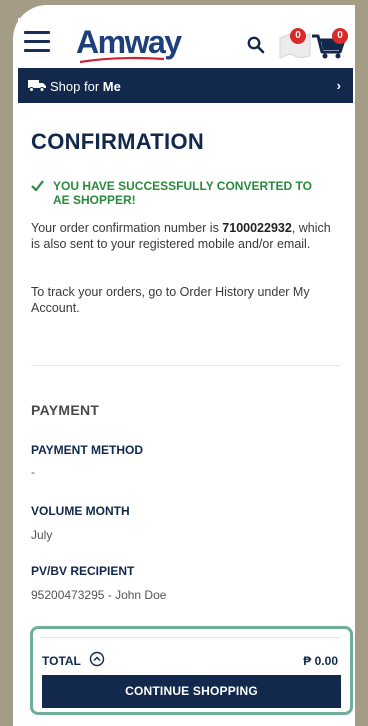  What do you see at coordinates (111, 86) in the screenshot?
I see `shop-for-target: Me` at bounding box center [111, 86].